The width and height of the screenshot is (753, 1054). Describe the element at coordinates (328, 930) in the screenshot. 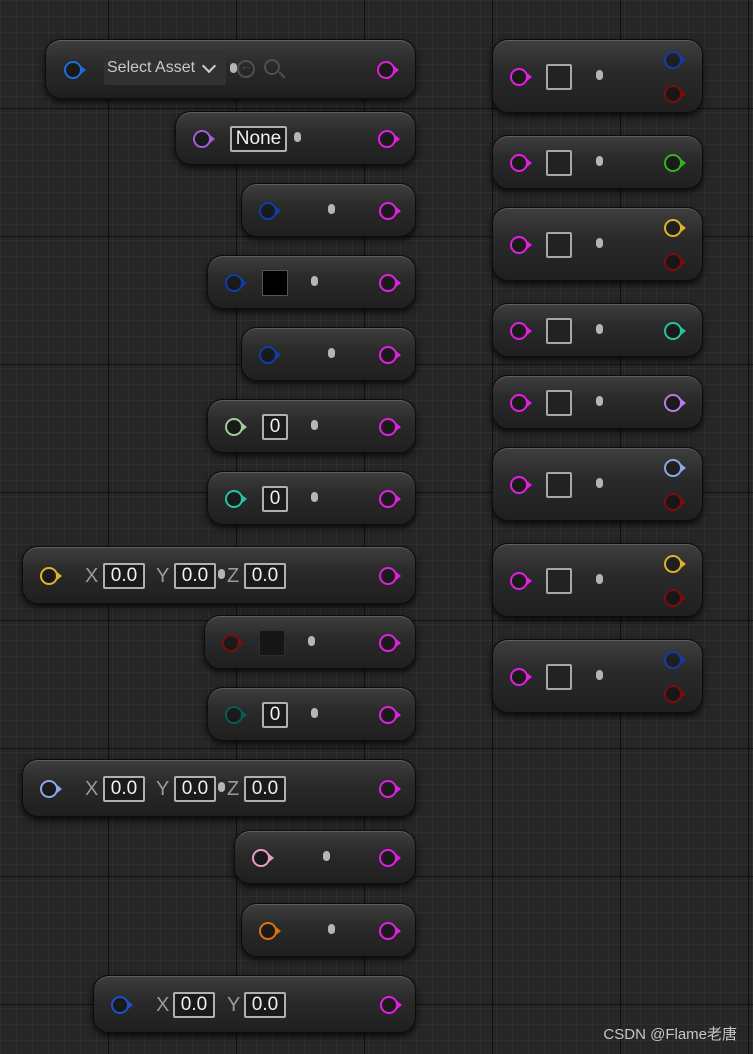

I see `transform-node` at that location.